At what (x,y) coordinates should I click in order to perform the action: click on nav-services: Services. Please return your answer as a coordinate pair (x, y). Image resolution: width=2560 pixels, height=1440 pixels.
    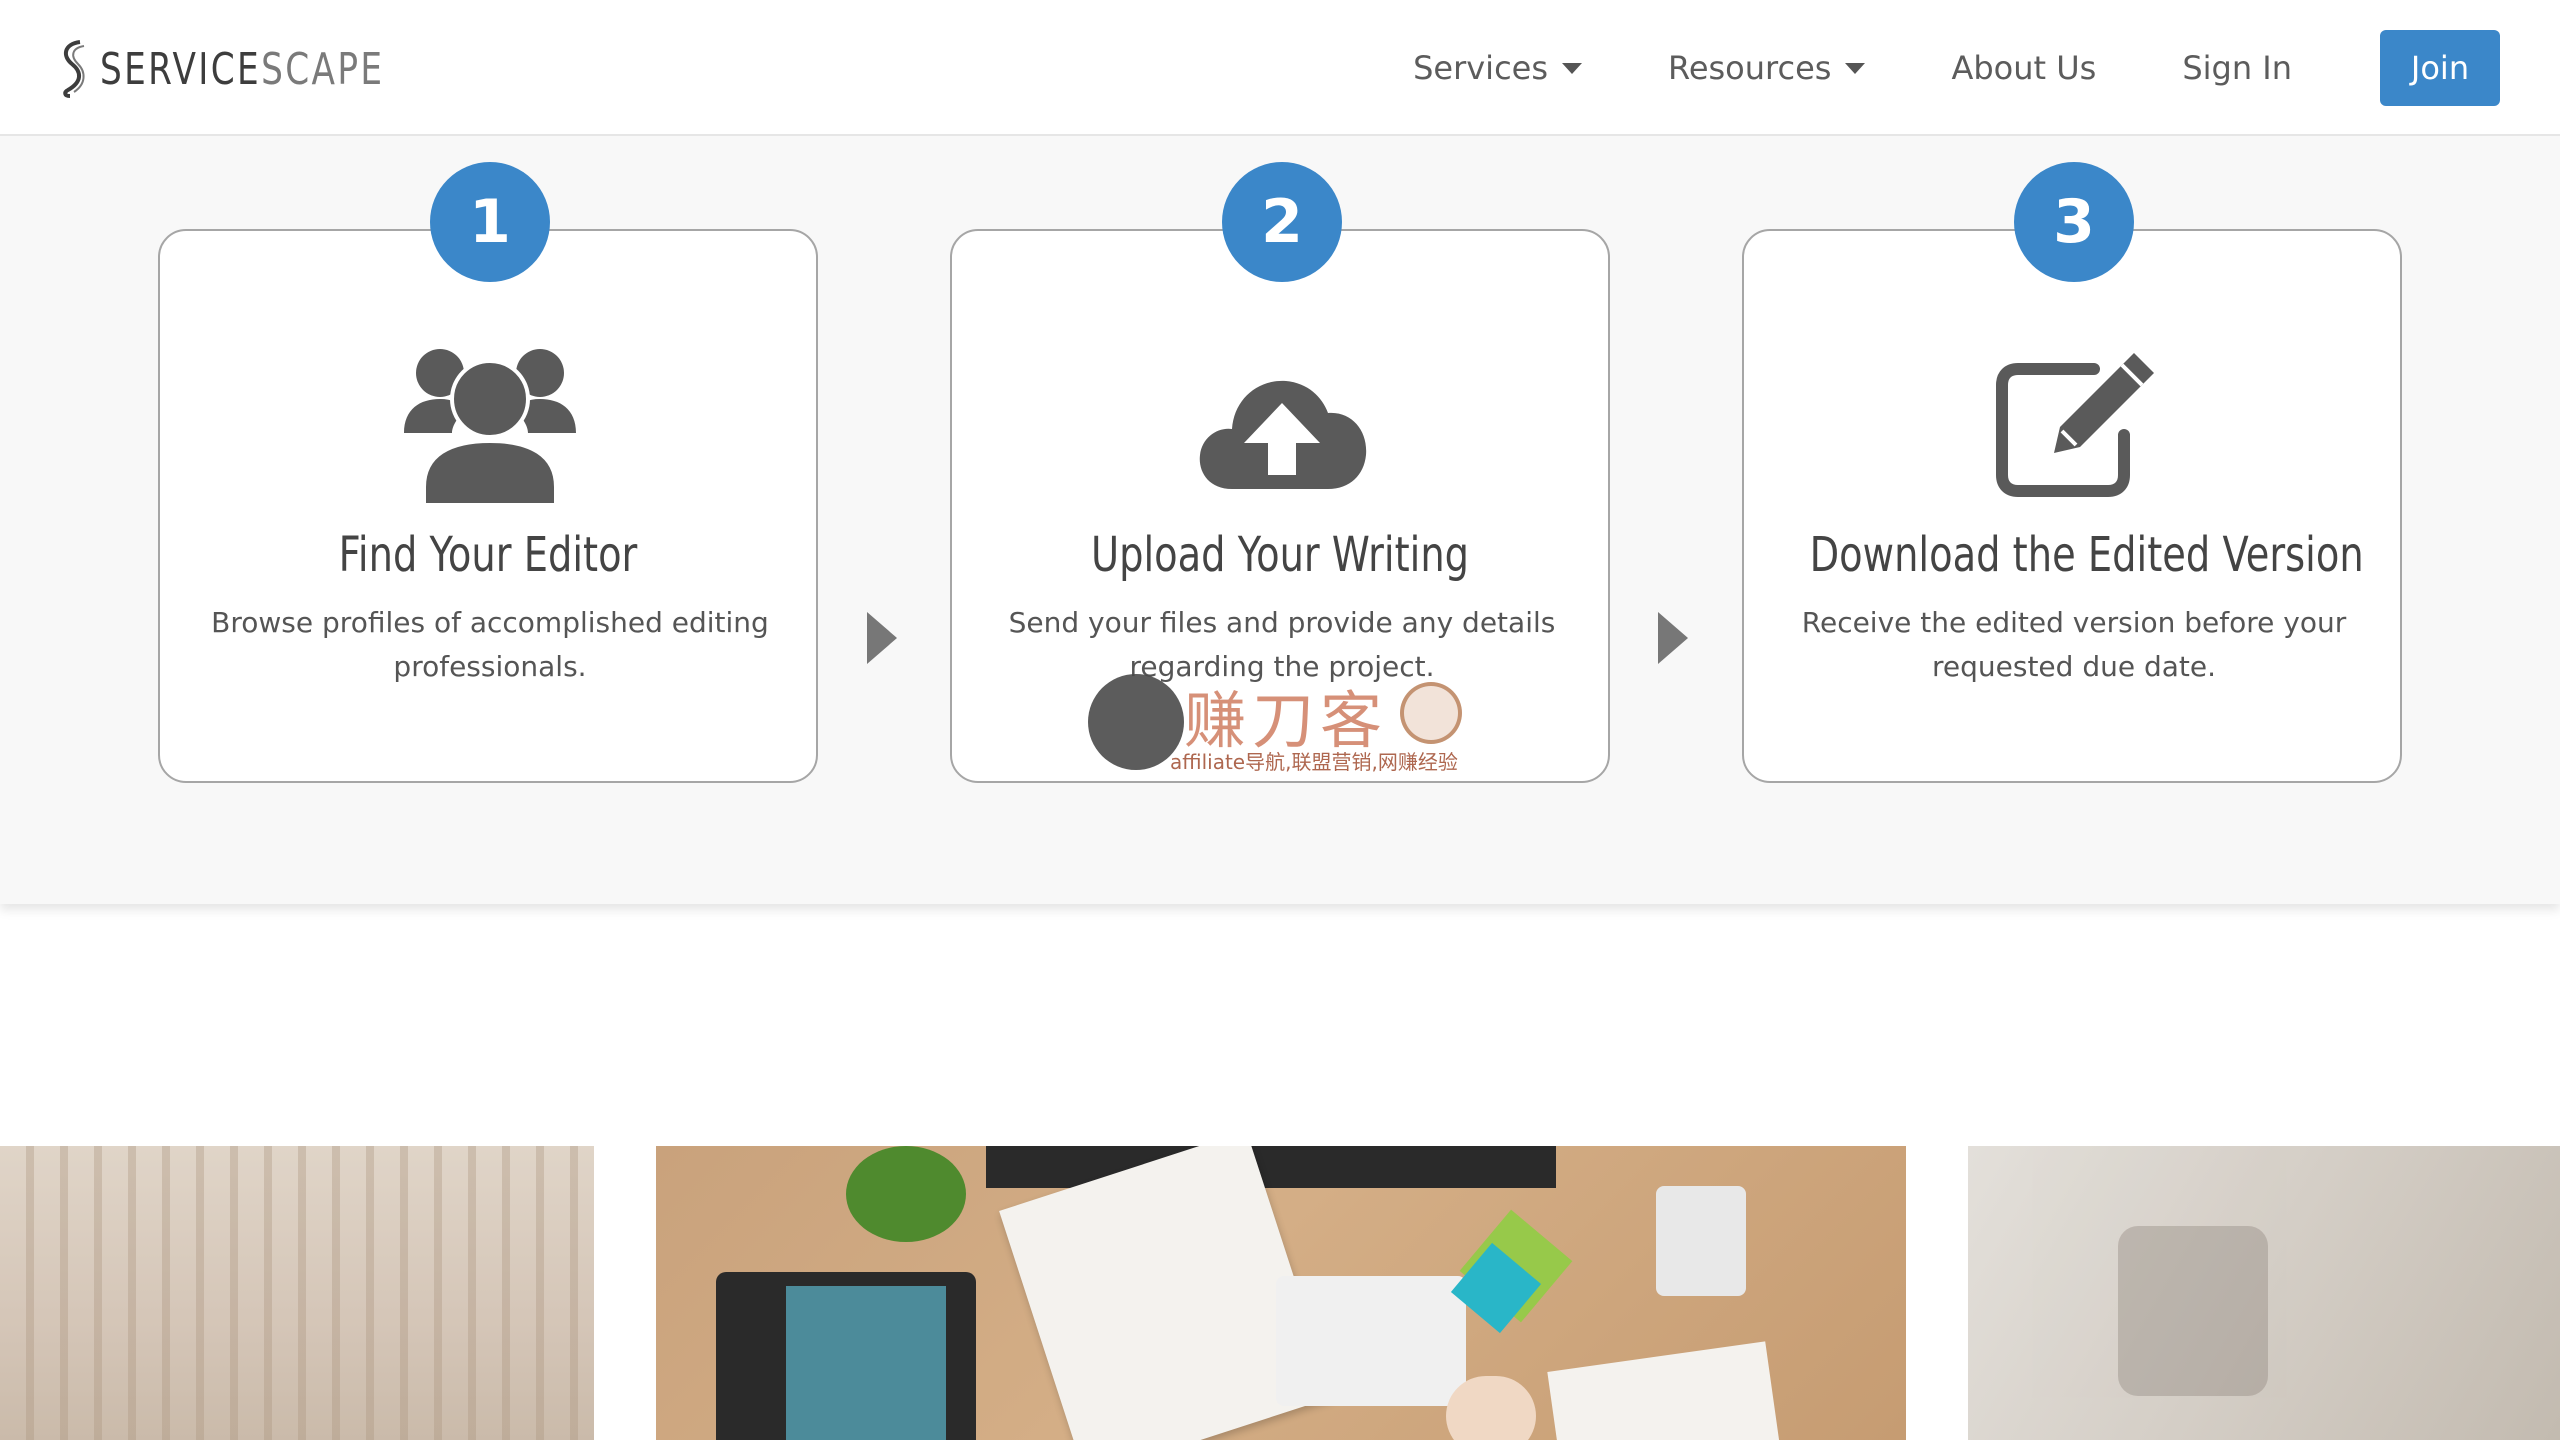
    Looking at the image, I should click on (1498, 68).